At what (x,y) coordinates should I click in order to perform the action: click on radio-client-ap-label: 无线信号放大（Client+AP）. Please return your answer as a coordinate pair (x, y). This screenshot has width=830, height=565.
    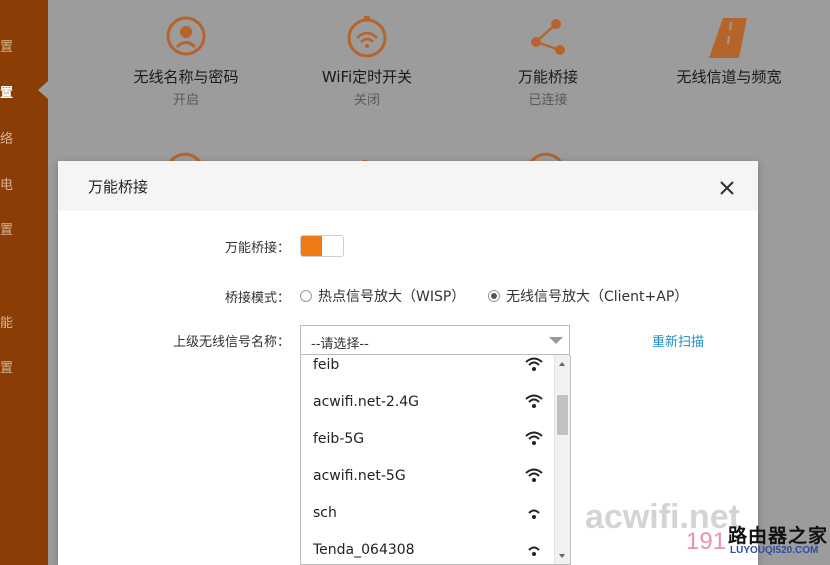
    Looking at the image, I should click on (597, 297).